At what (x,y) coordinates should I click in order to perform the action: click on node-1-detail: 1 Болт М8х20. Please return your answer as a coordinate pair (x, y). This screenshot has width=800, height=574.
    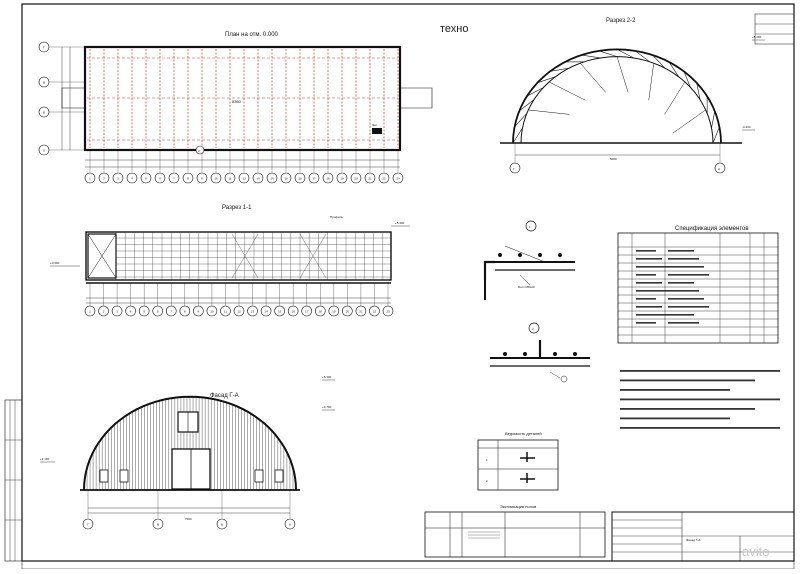
    Looking at the image, I should click on (530, 260).